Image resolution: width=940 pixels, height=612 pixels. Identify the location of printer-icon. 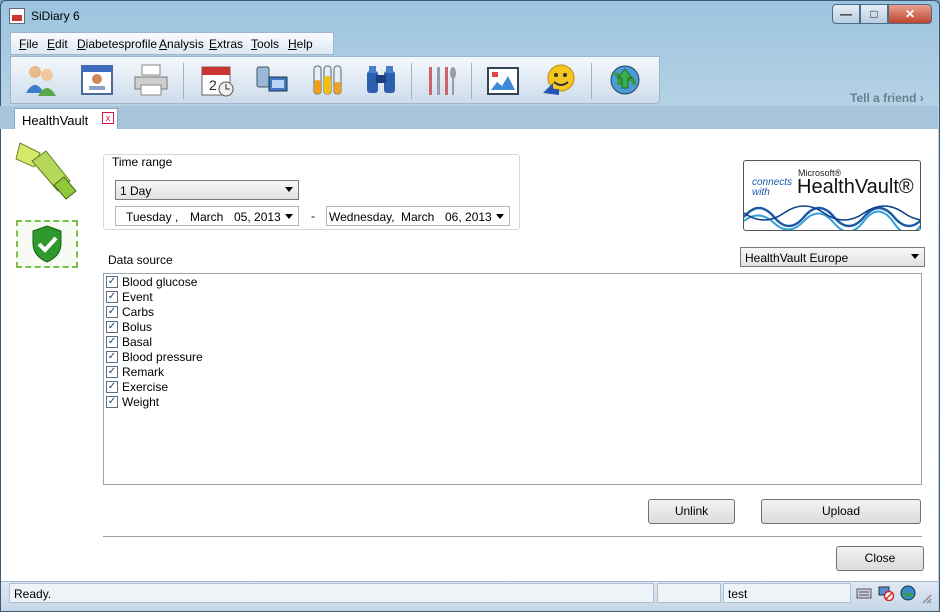
(151, 80).